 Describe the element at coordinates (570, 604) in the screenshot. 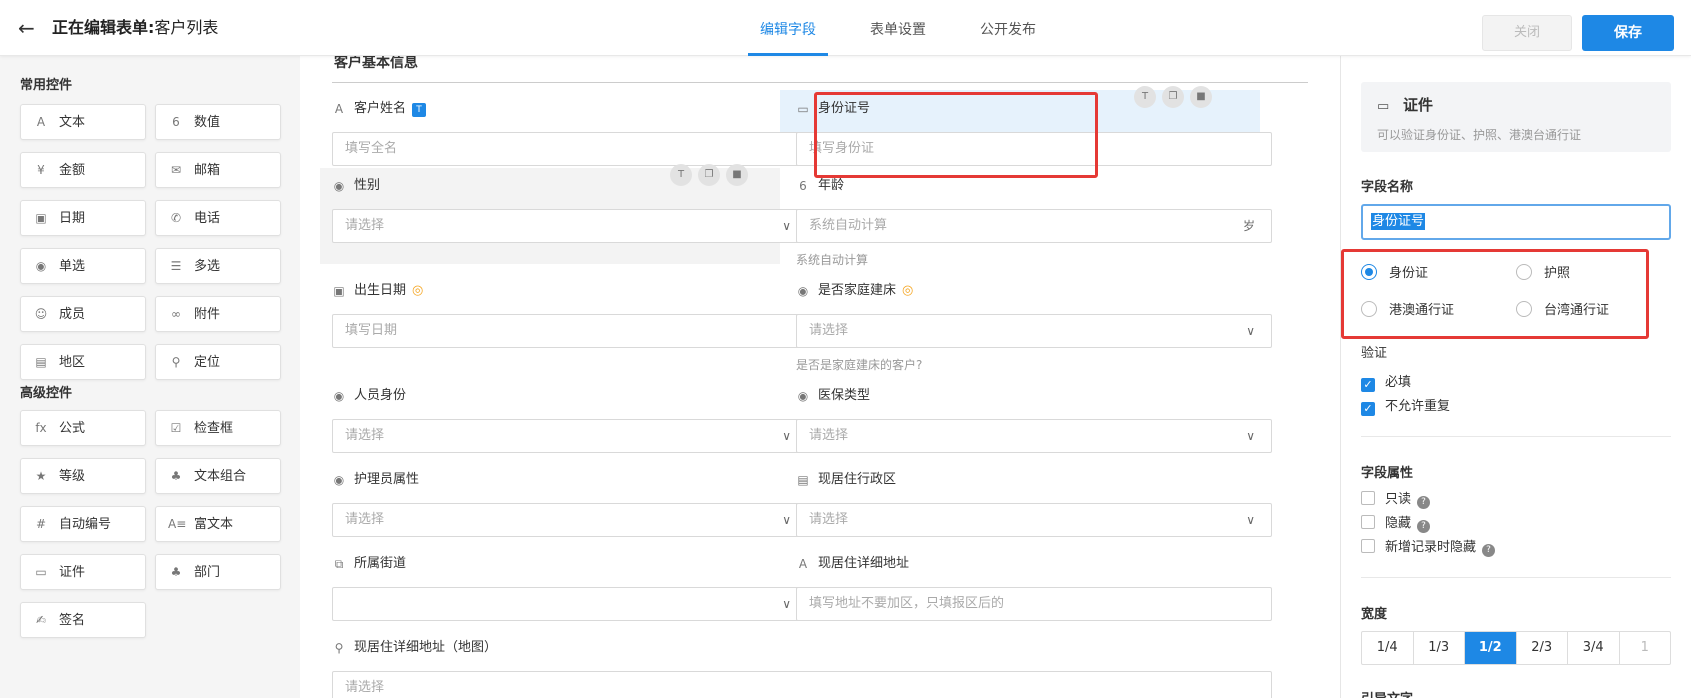

I see `street-select: ∨` at that location.